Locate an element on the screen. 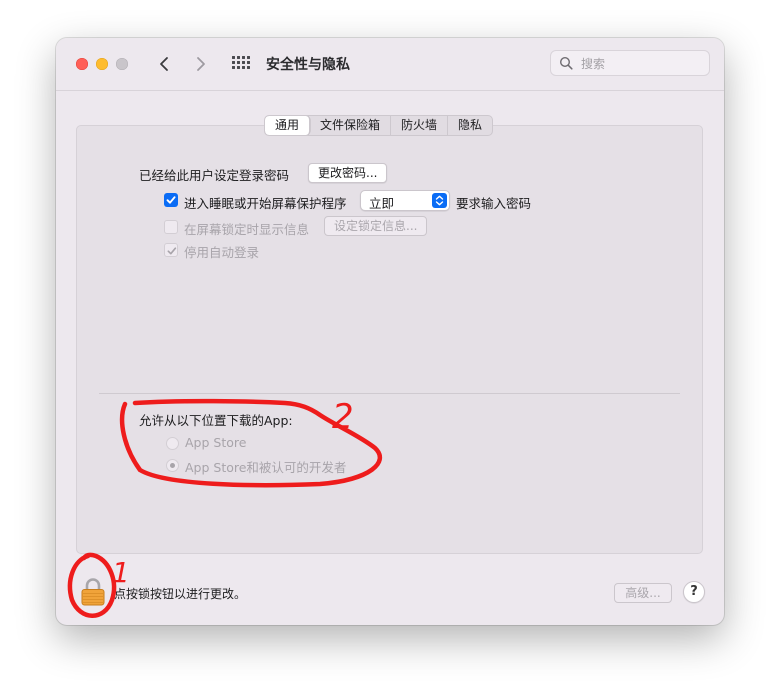 This screenshot has width=780, height=699. show-message-checkbox is located at coordinates (171, 227).